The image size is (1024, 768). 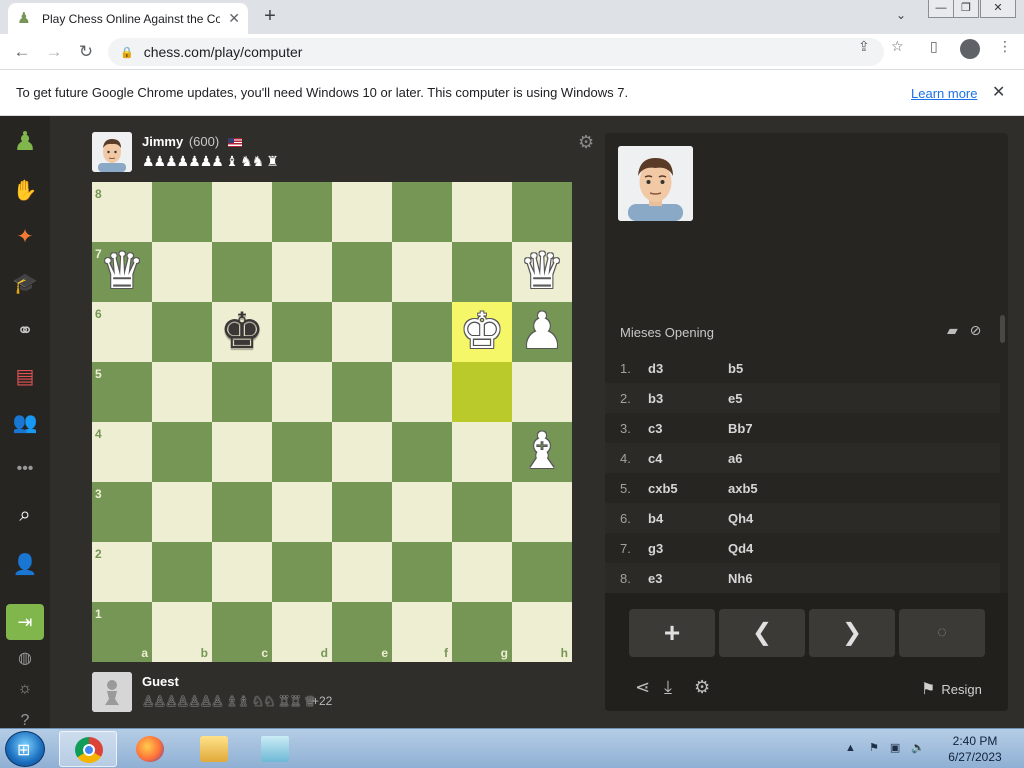 I want to click on puzzles-icon: ✦, so click(x=25, y=237).